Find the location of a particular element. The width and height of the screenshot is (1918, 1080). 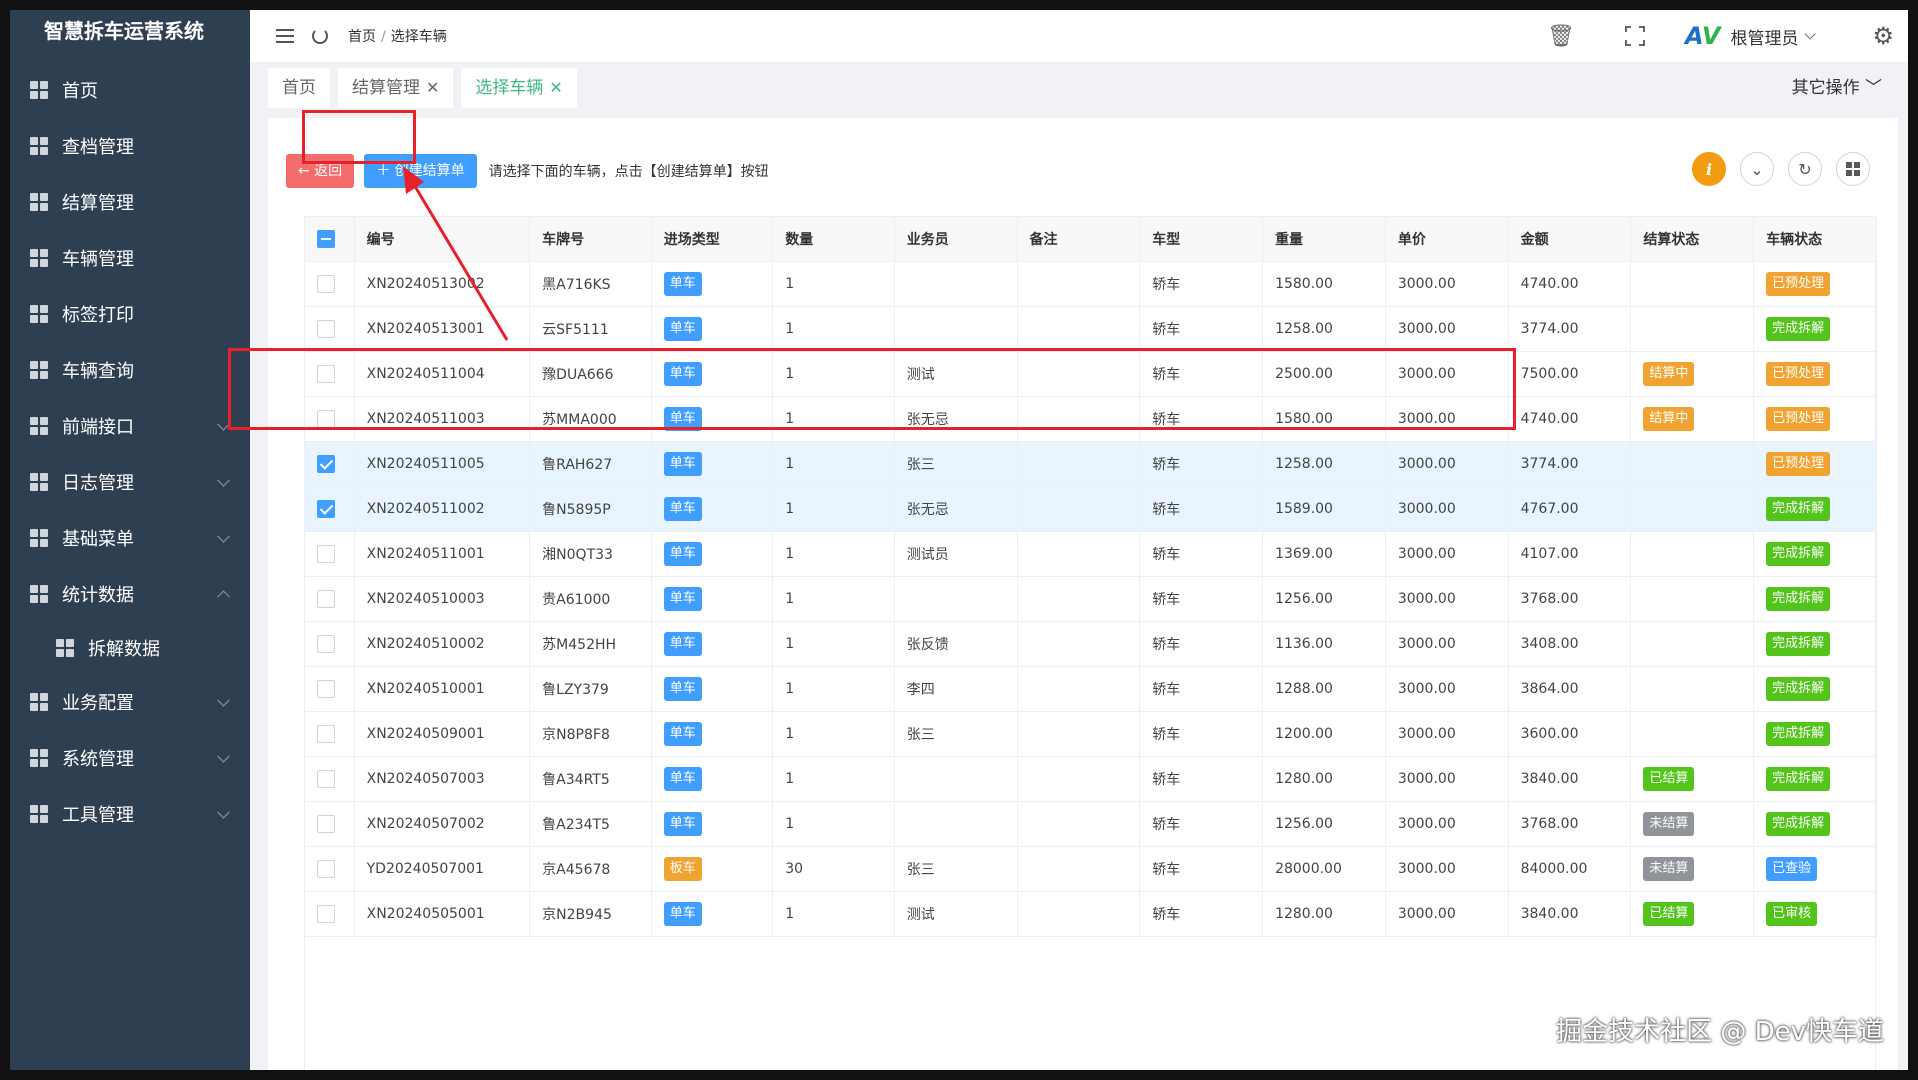

column-header: 重量 is located at coordinates (1324, 239).